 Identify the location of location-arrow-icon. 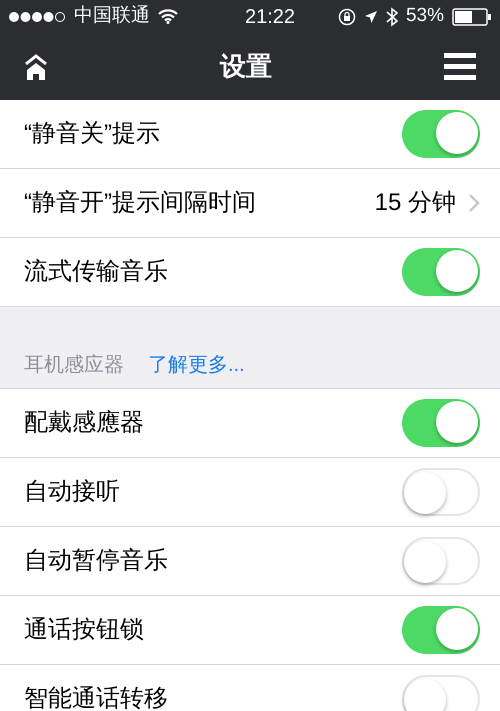
(371, 17).